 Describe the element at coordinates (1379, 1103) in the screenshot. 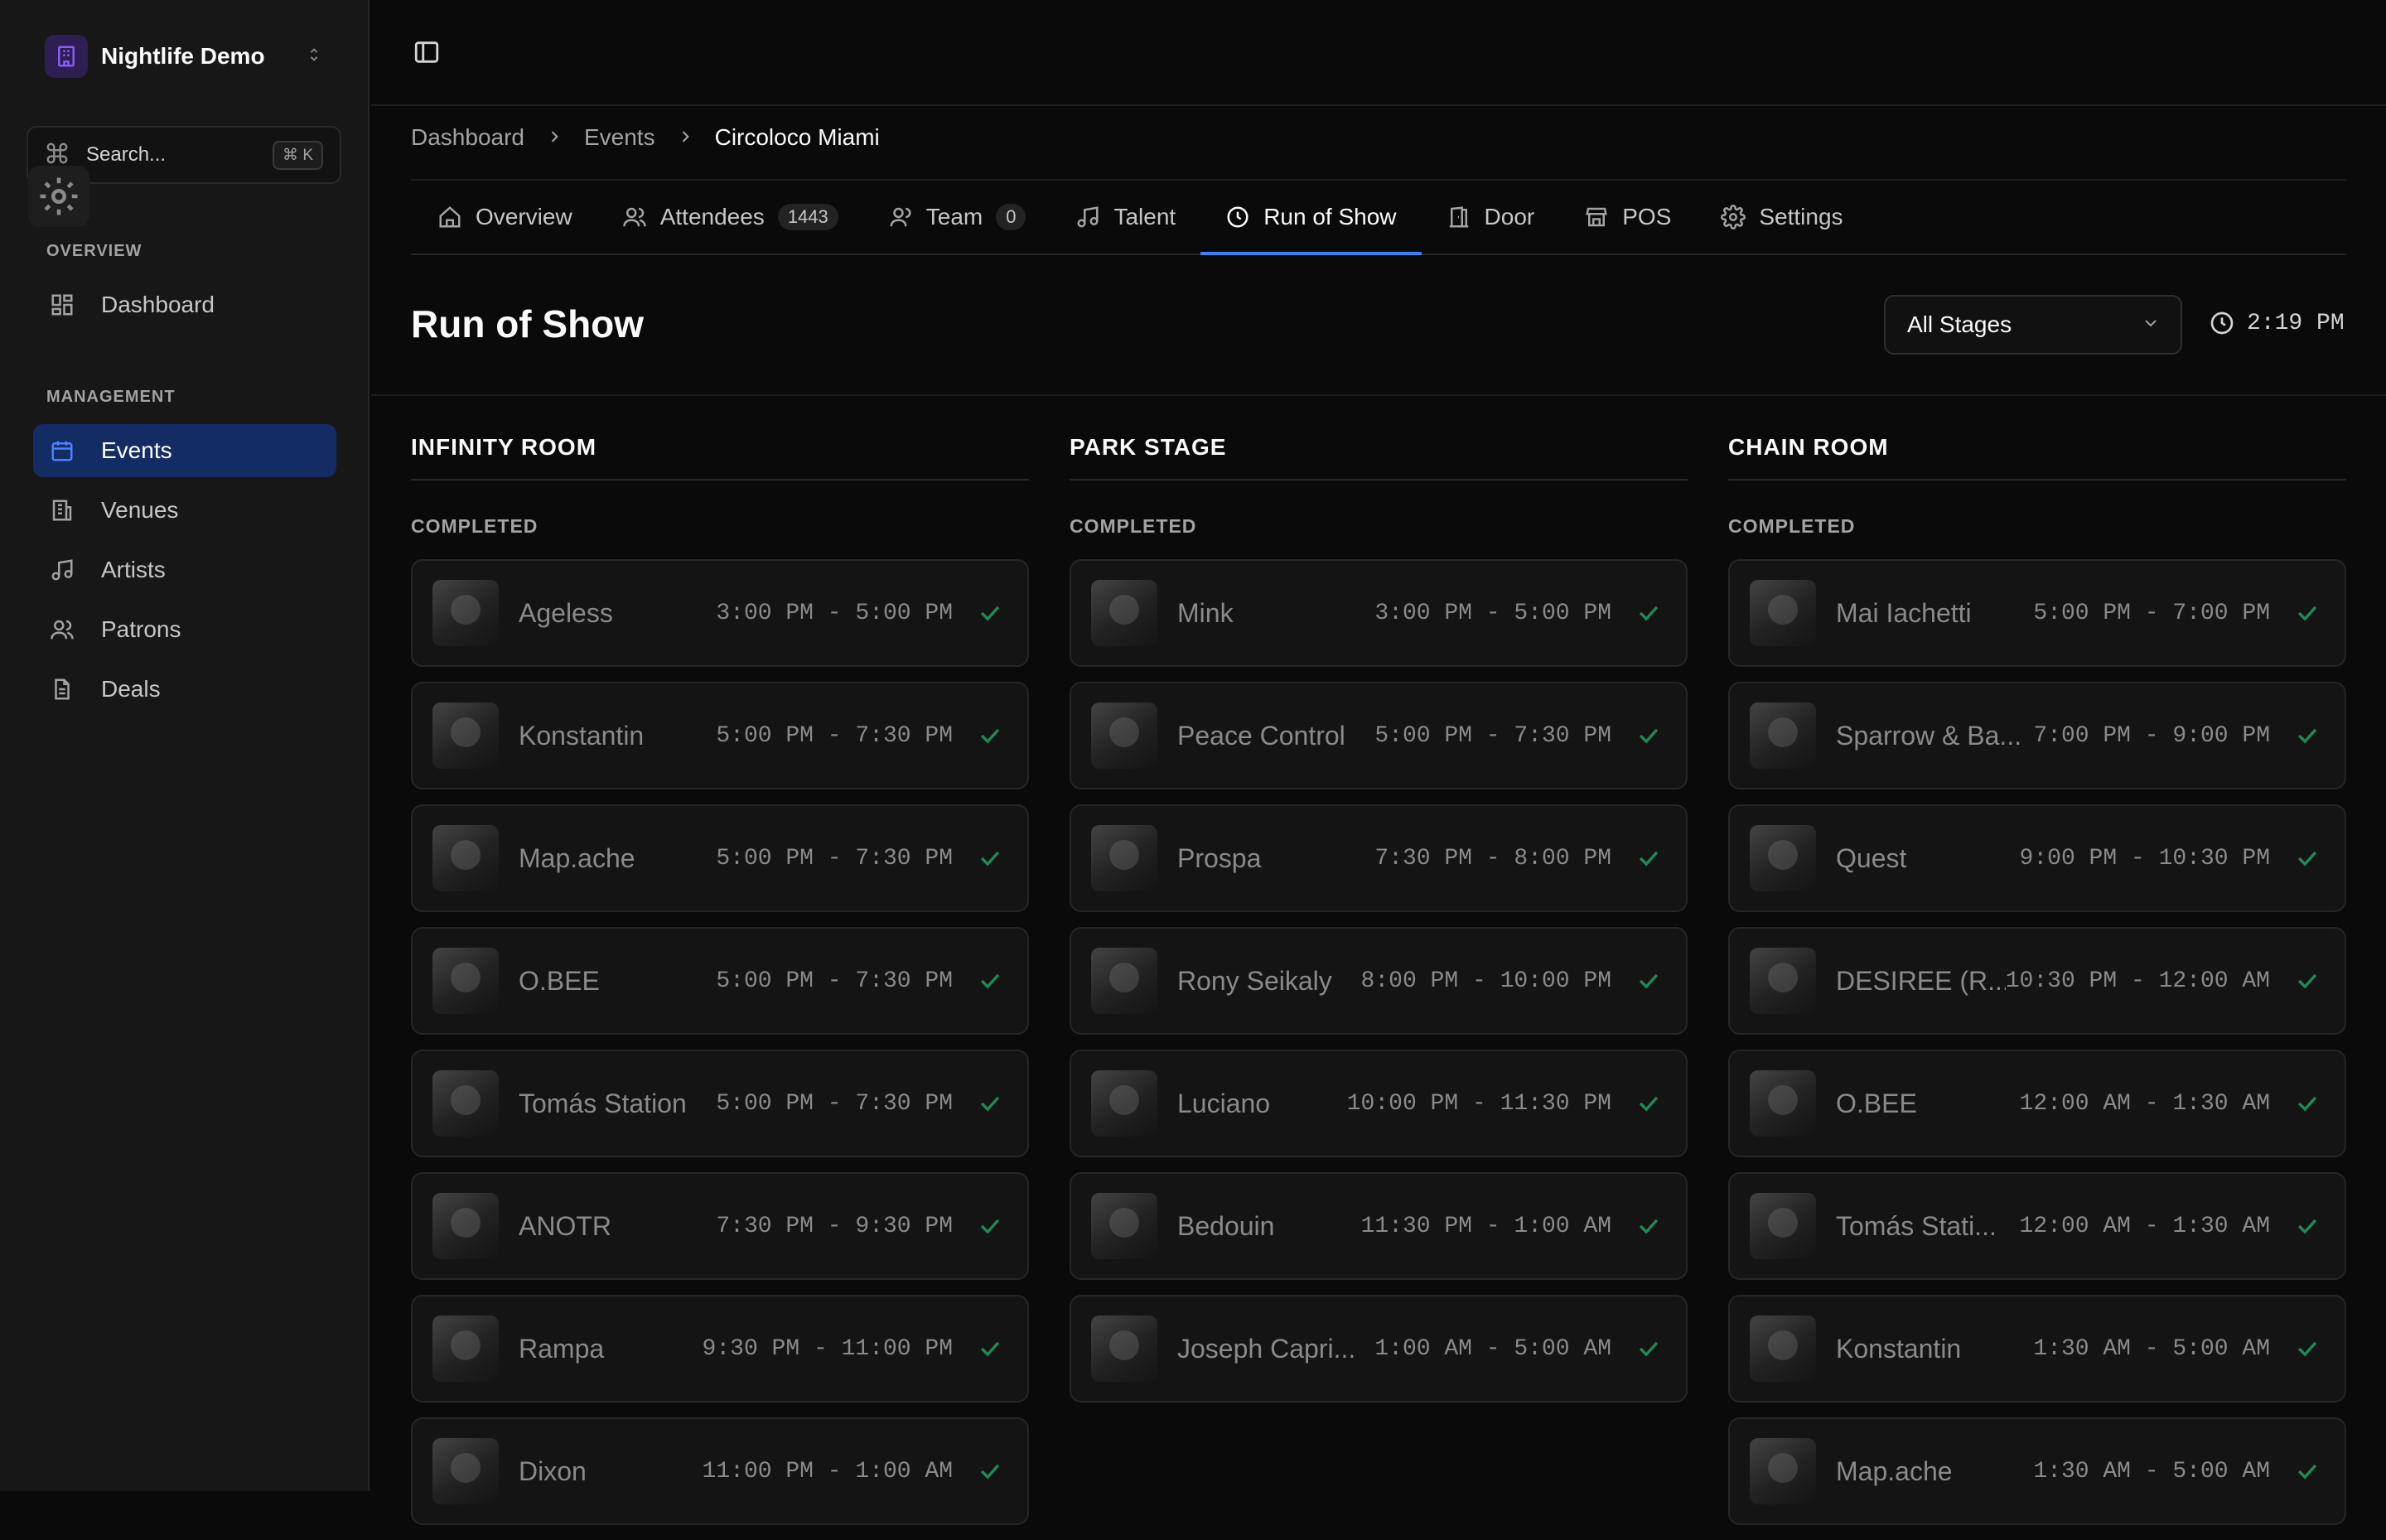

I see `set-card: Luciano 10:00 PM - 11:30 PM` at that location.